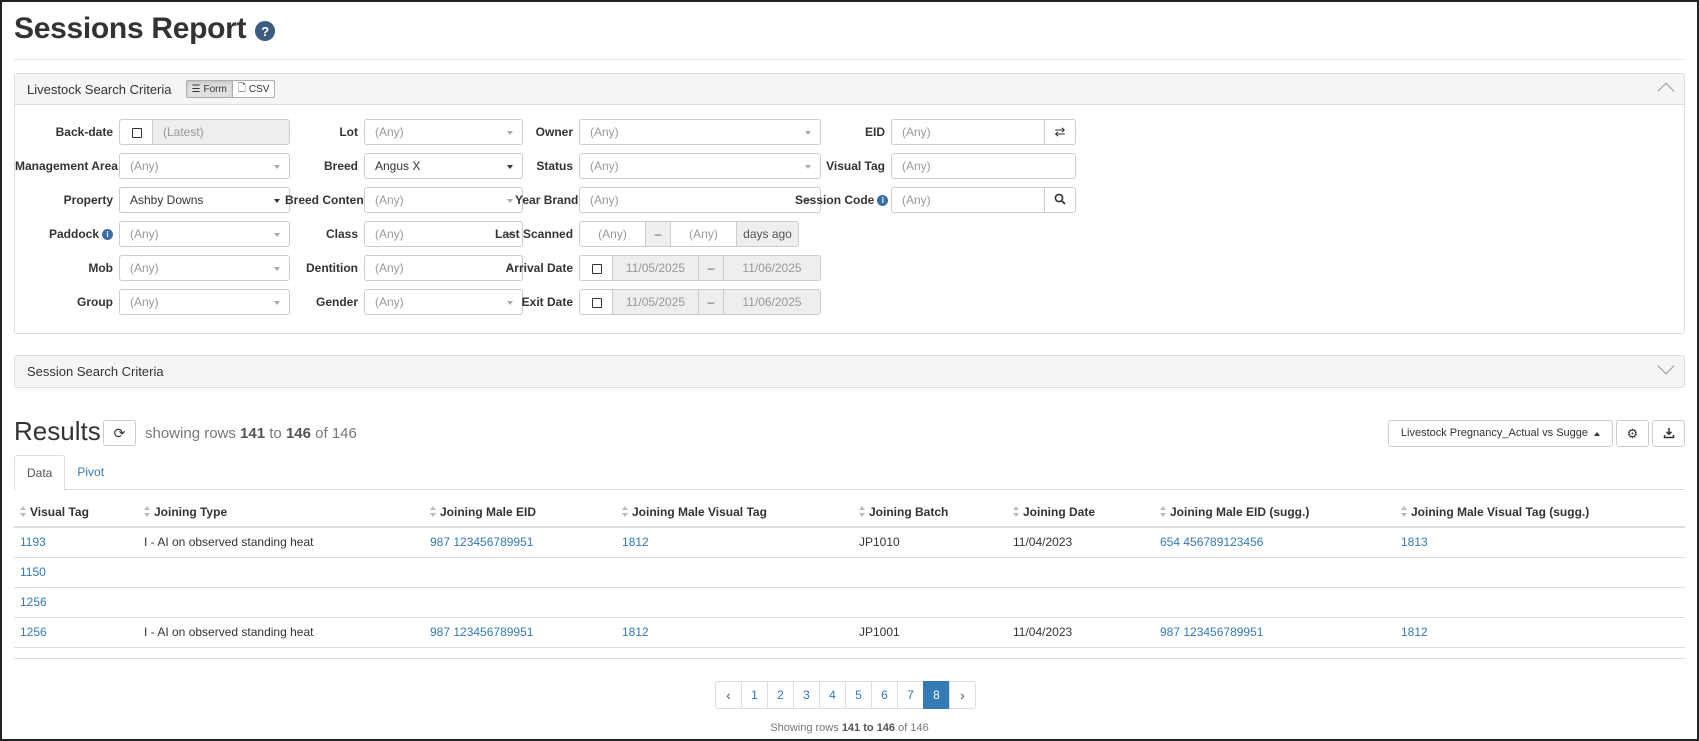 Image resolution: width=1699 pixels, height=741 pixels. Describe the element at coordinates (340, 166) in the screenshot. I see `breed-label: Breed` at that location.